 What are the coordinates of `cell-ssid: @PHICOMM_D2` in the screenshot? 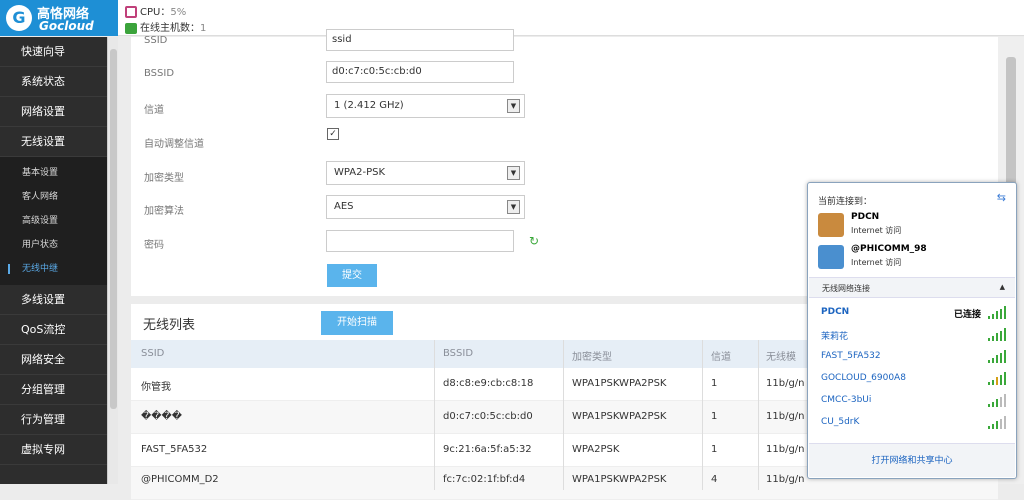 It's located at (180, 479).